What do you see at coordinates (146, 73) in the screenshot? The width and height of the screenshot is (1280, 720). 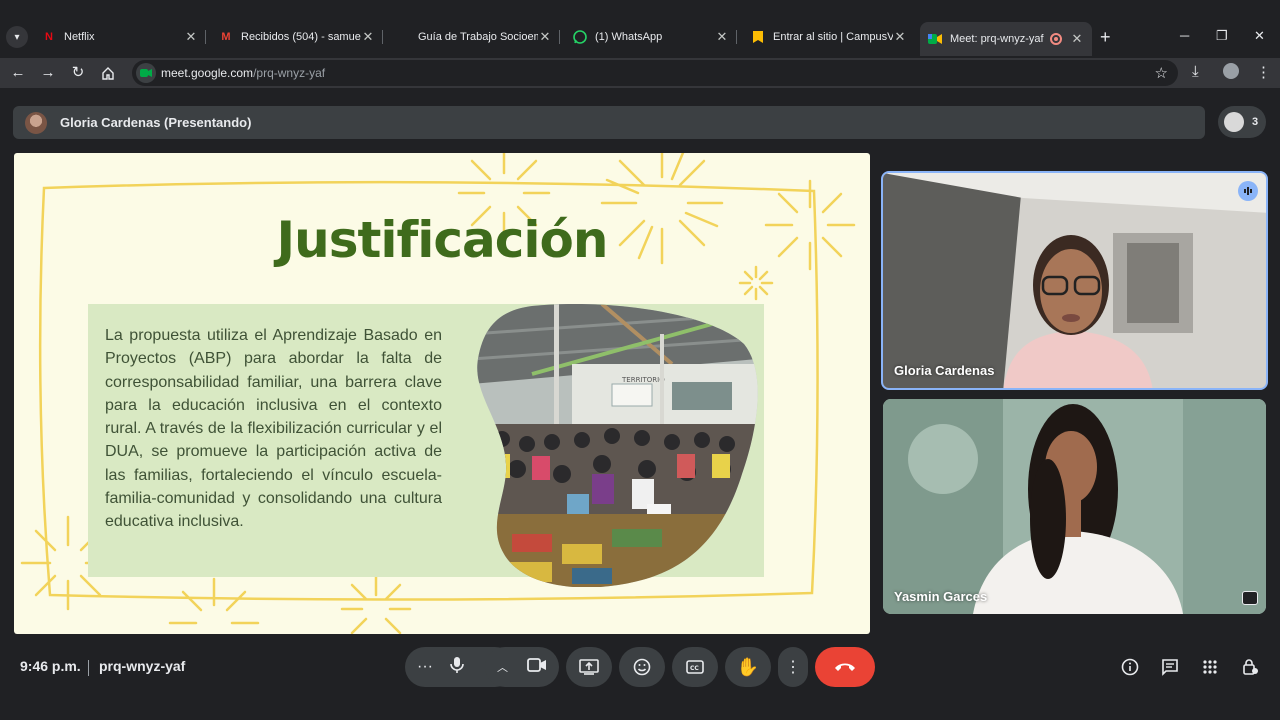 I see `site-info-icon` at bounding box center [146, 73].